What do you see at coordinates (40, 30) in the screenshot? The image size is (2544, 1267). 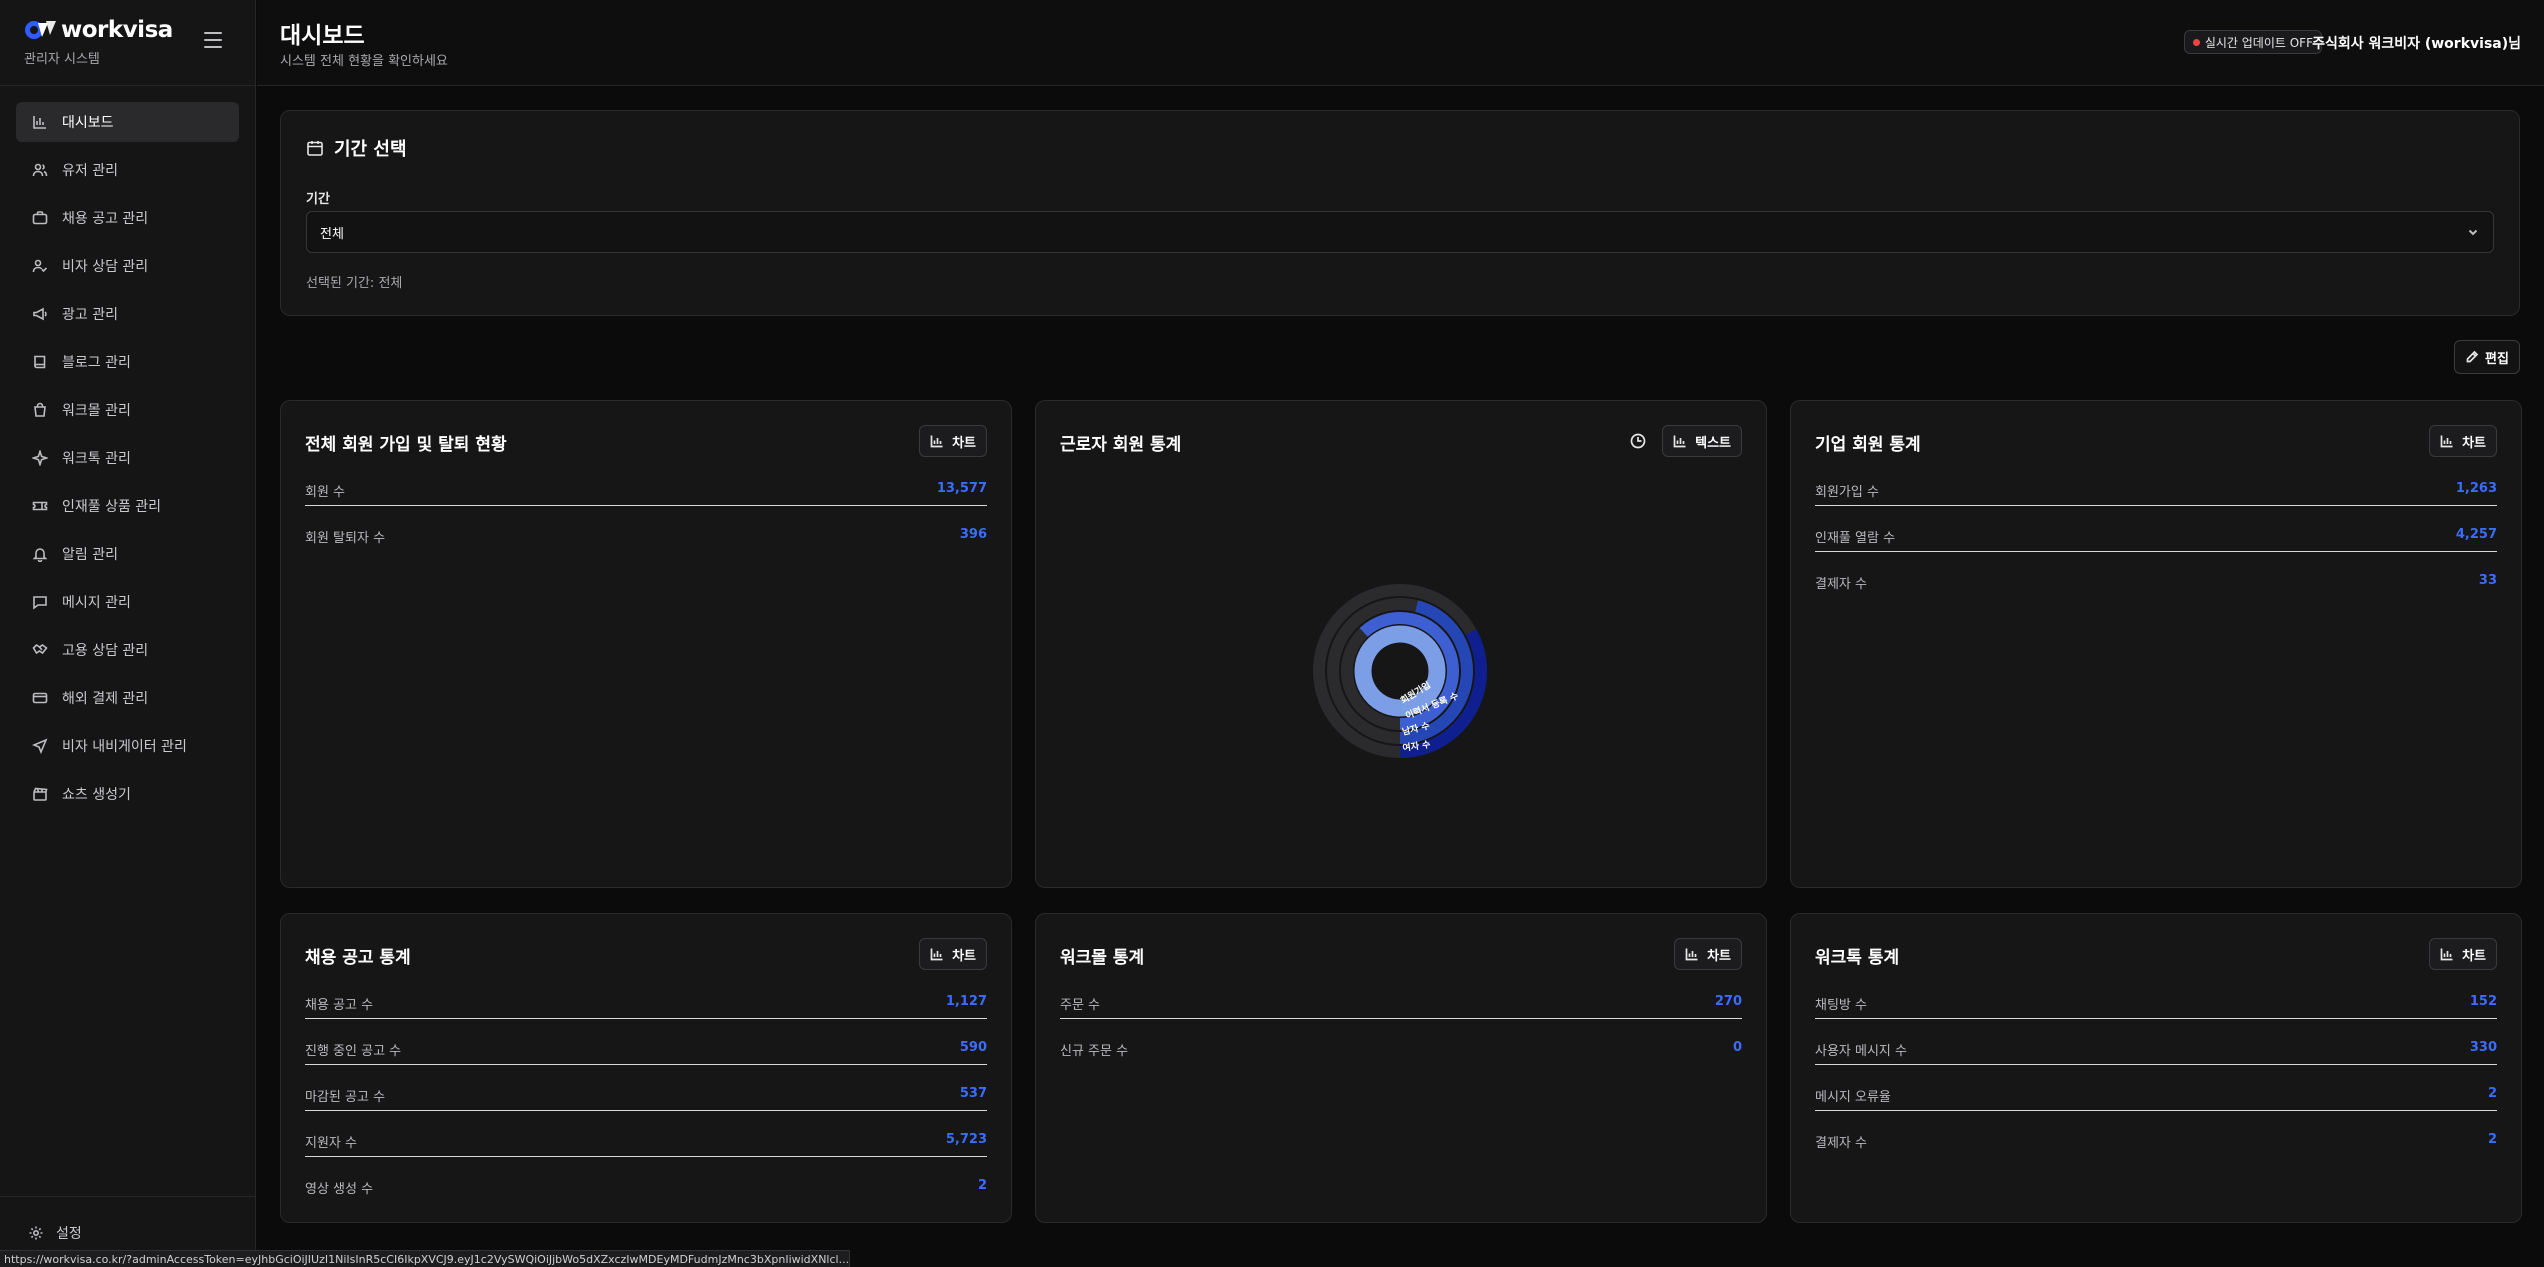 I see `workvisa-logo-icon` at bounding box center [40, 30].